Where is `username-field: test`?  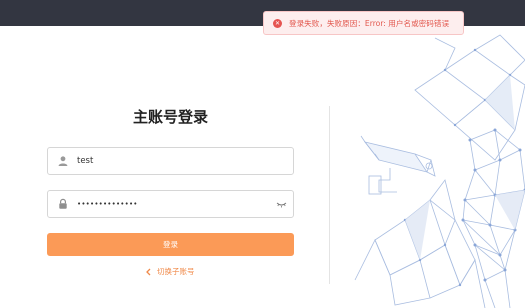
username-field: test is located at coordinates (170, 161).